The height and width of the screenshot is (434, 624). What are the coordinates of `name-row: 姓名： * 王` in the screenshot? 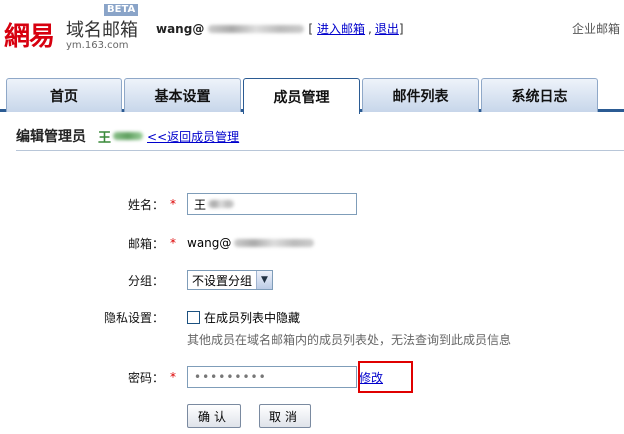 It's located at (312, 204).